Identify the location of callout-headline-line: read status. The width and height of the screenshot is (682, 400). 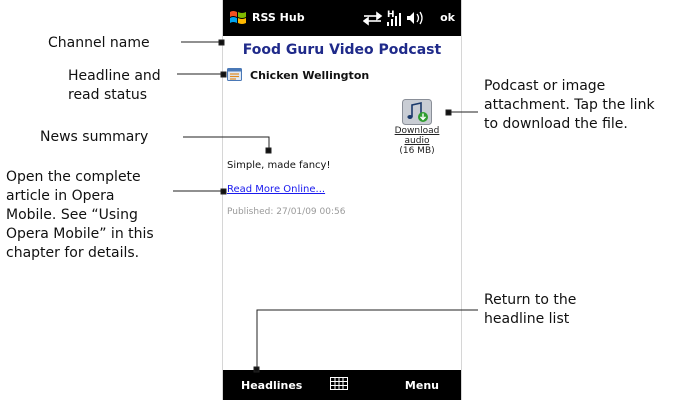
(107, 95).